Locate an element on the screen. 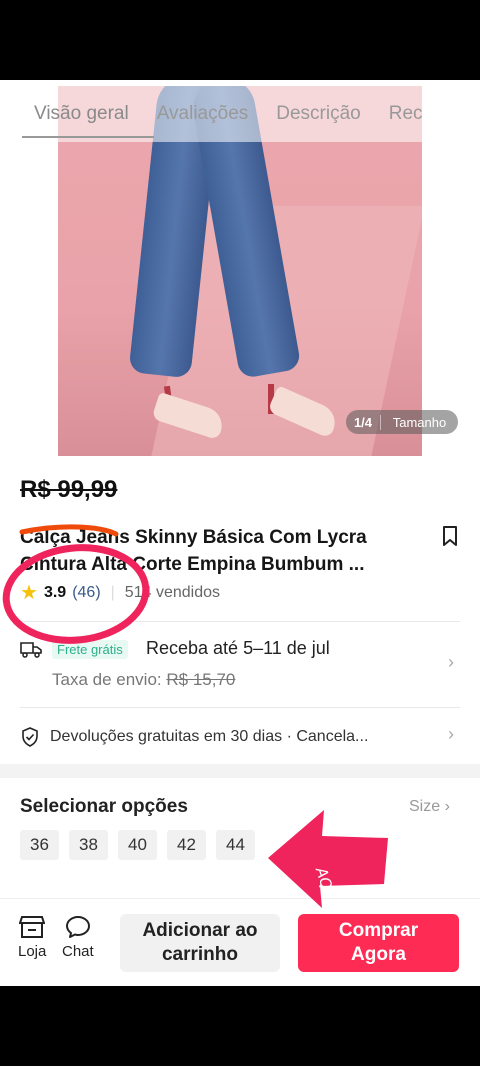  section-tabs: Visão geral Avaliações Descrição Rec is located at coordinates (240, 114).